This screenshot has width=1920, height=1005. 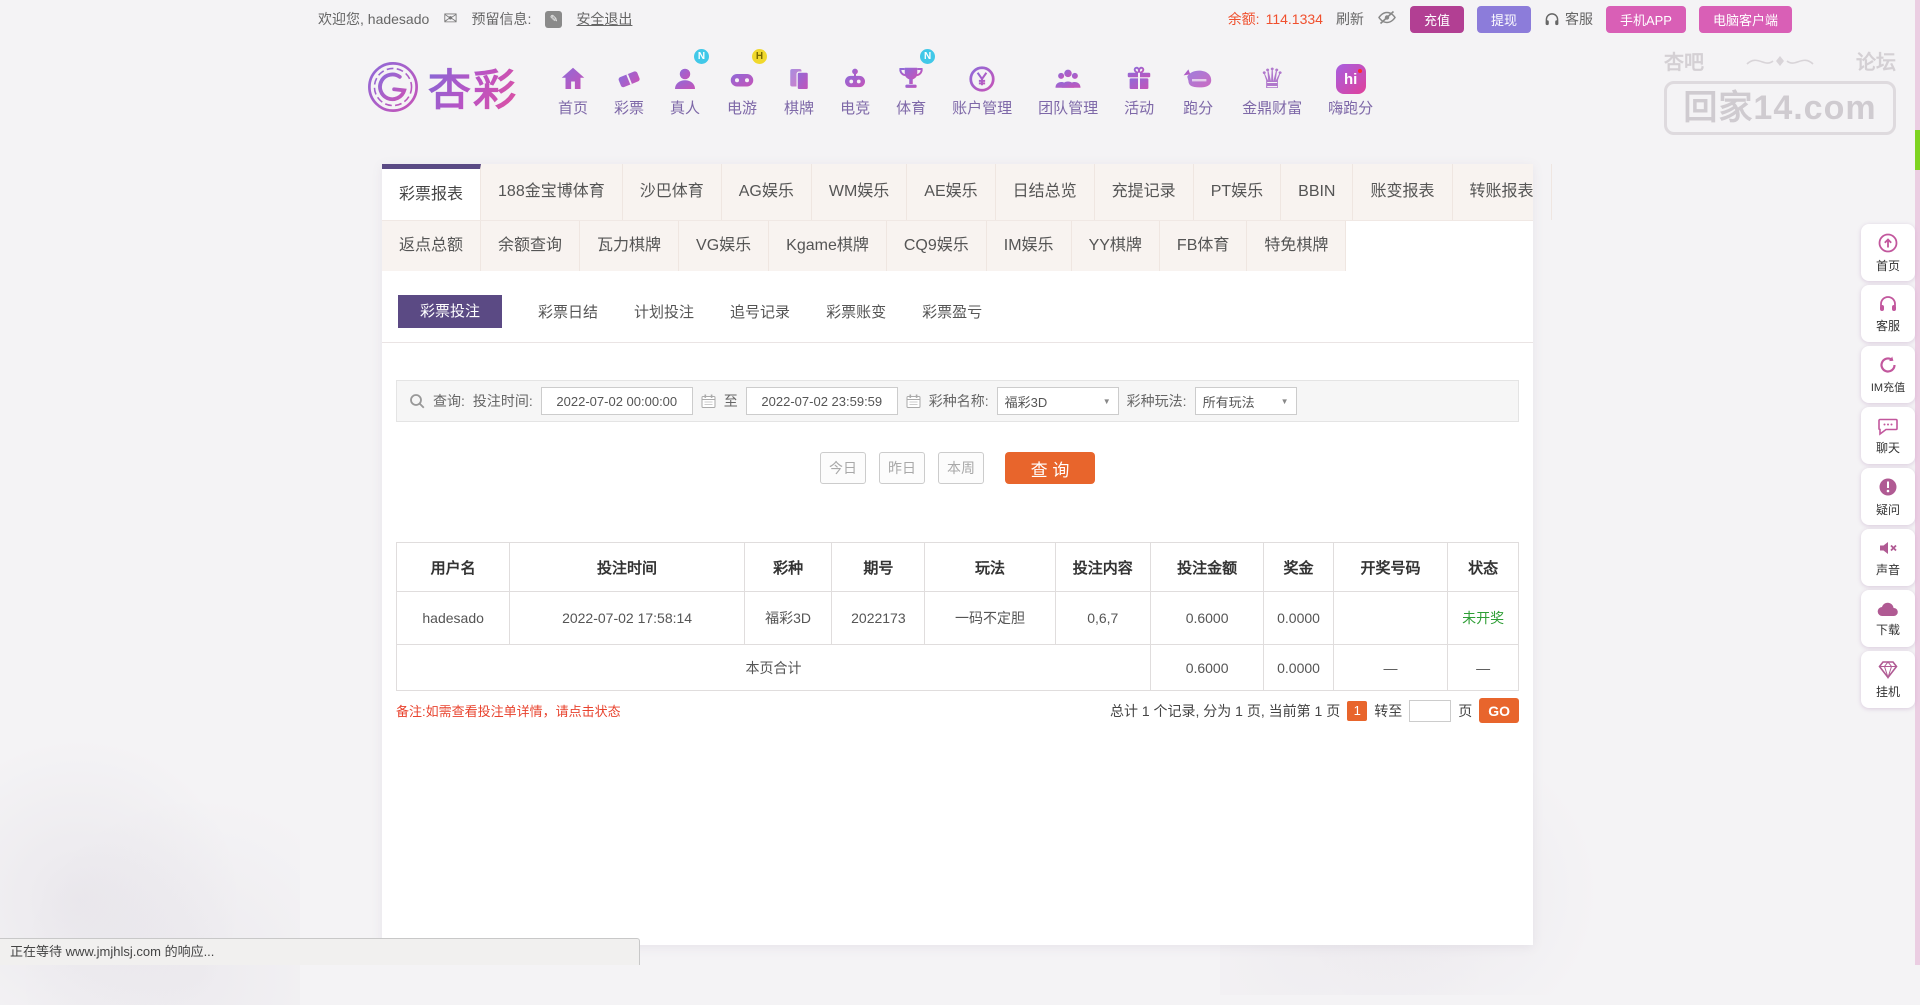 I want to click on cell-issue: 2022173, so click(x=878, y=618).